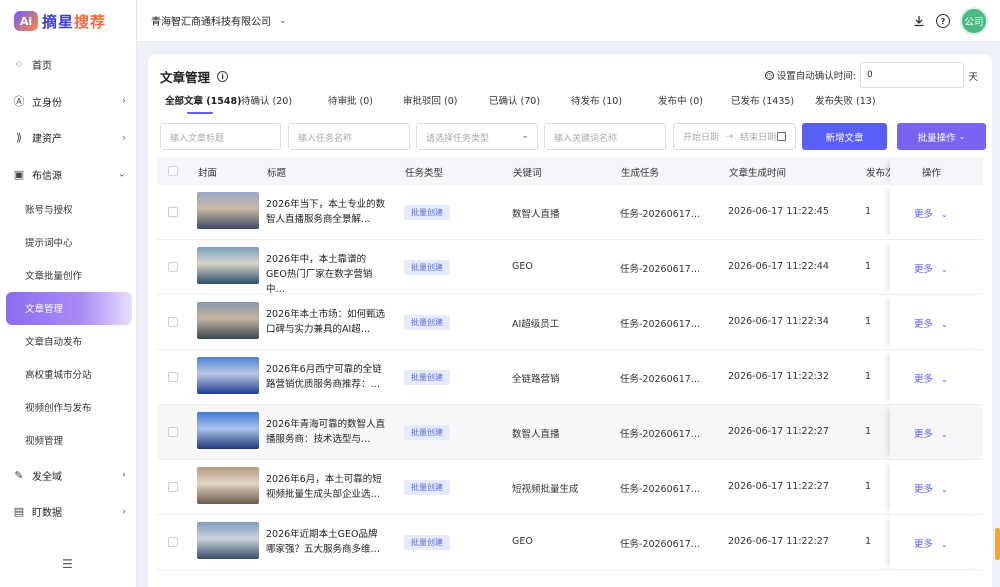  What do you see at coordinates (596, 100) in the screenshot?
I see `tab: 待发布 (10)` at bounding box center [596, 100].